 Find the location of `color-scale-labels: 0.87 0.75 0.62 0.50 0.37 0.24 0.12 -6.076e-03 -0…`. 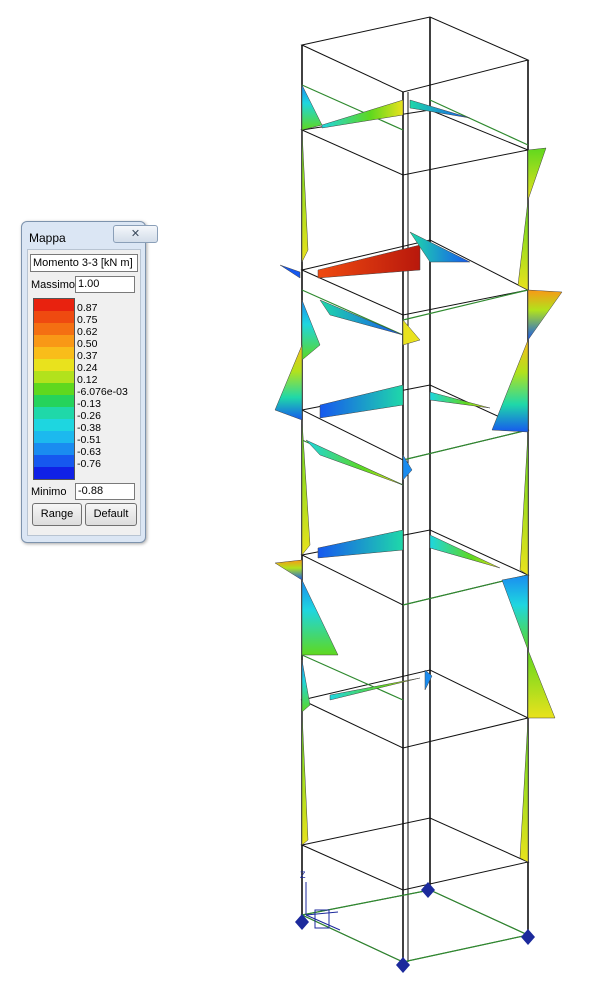

color-scale-labels: 0.87 0.75 0.62 0.50 0.37 0.24 0.12 -6.076e-03 -0… is located at coordinates (107, 386).